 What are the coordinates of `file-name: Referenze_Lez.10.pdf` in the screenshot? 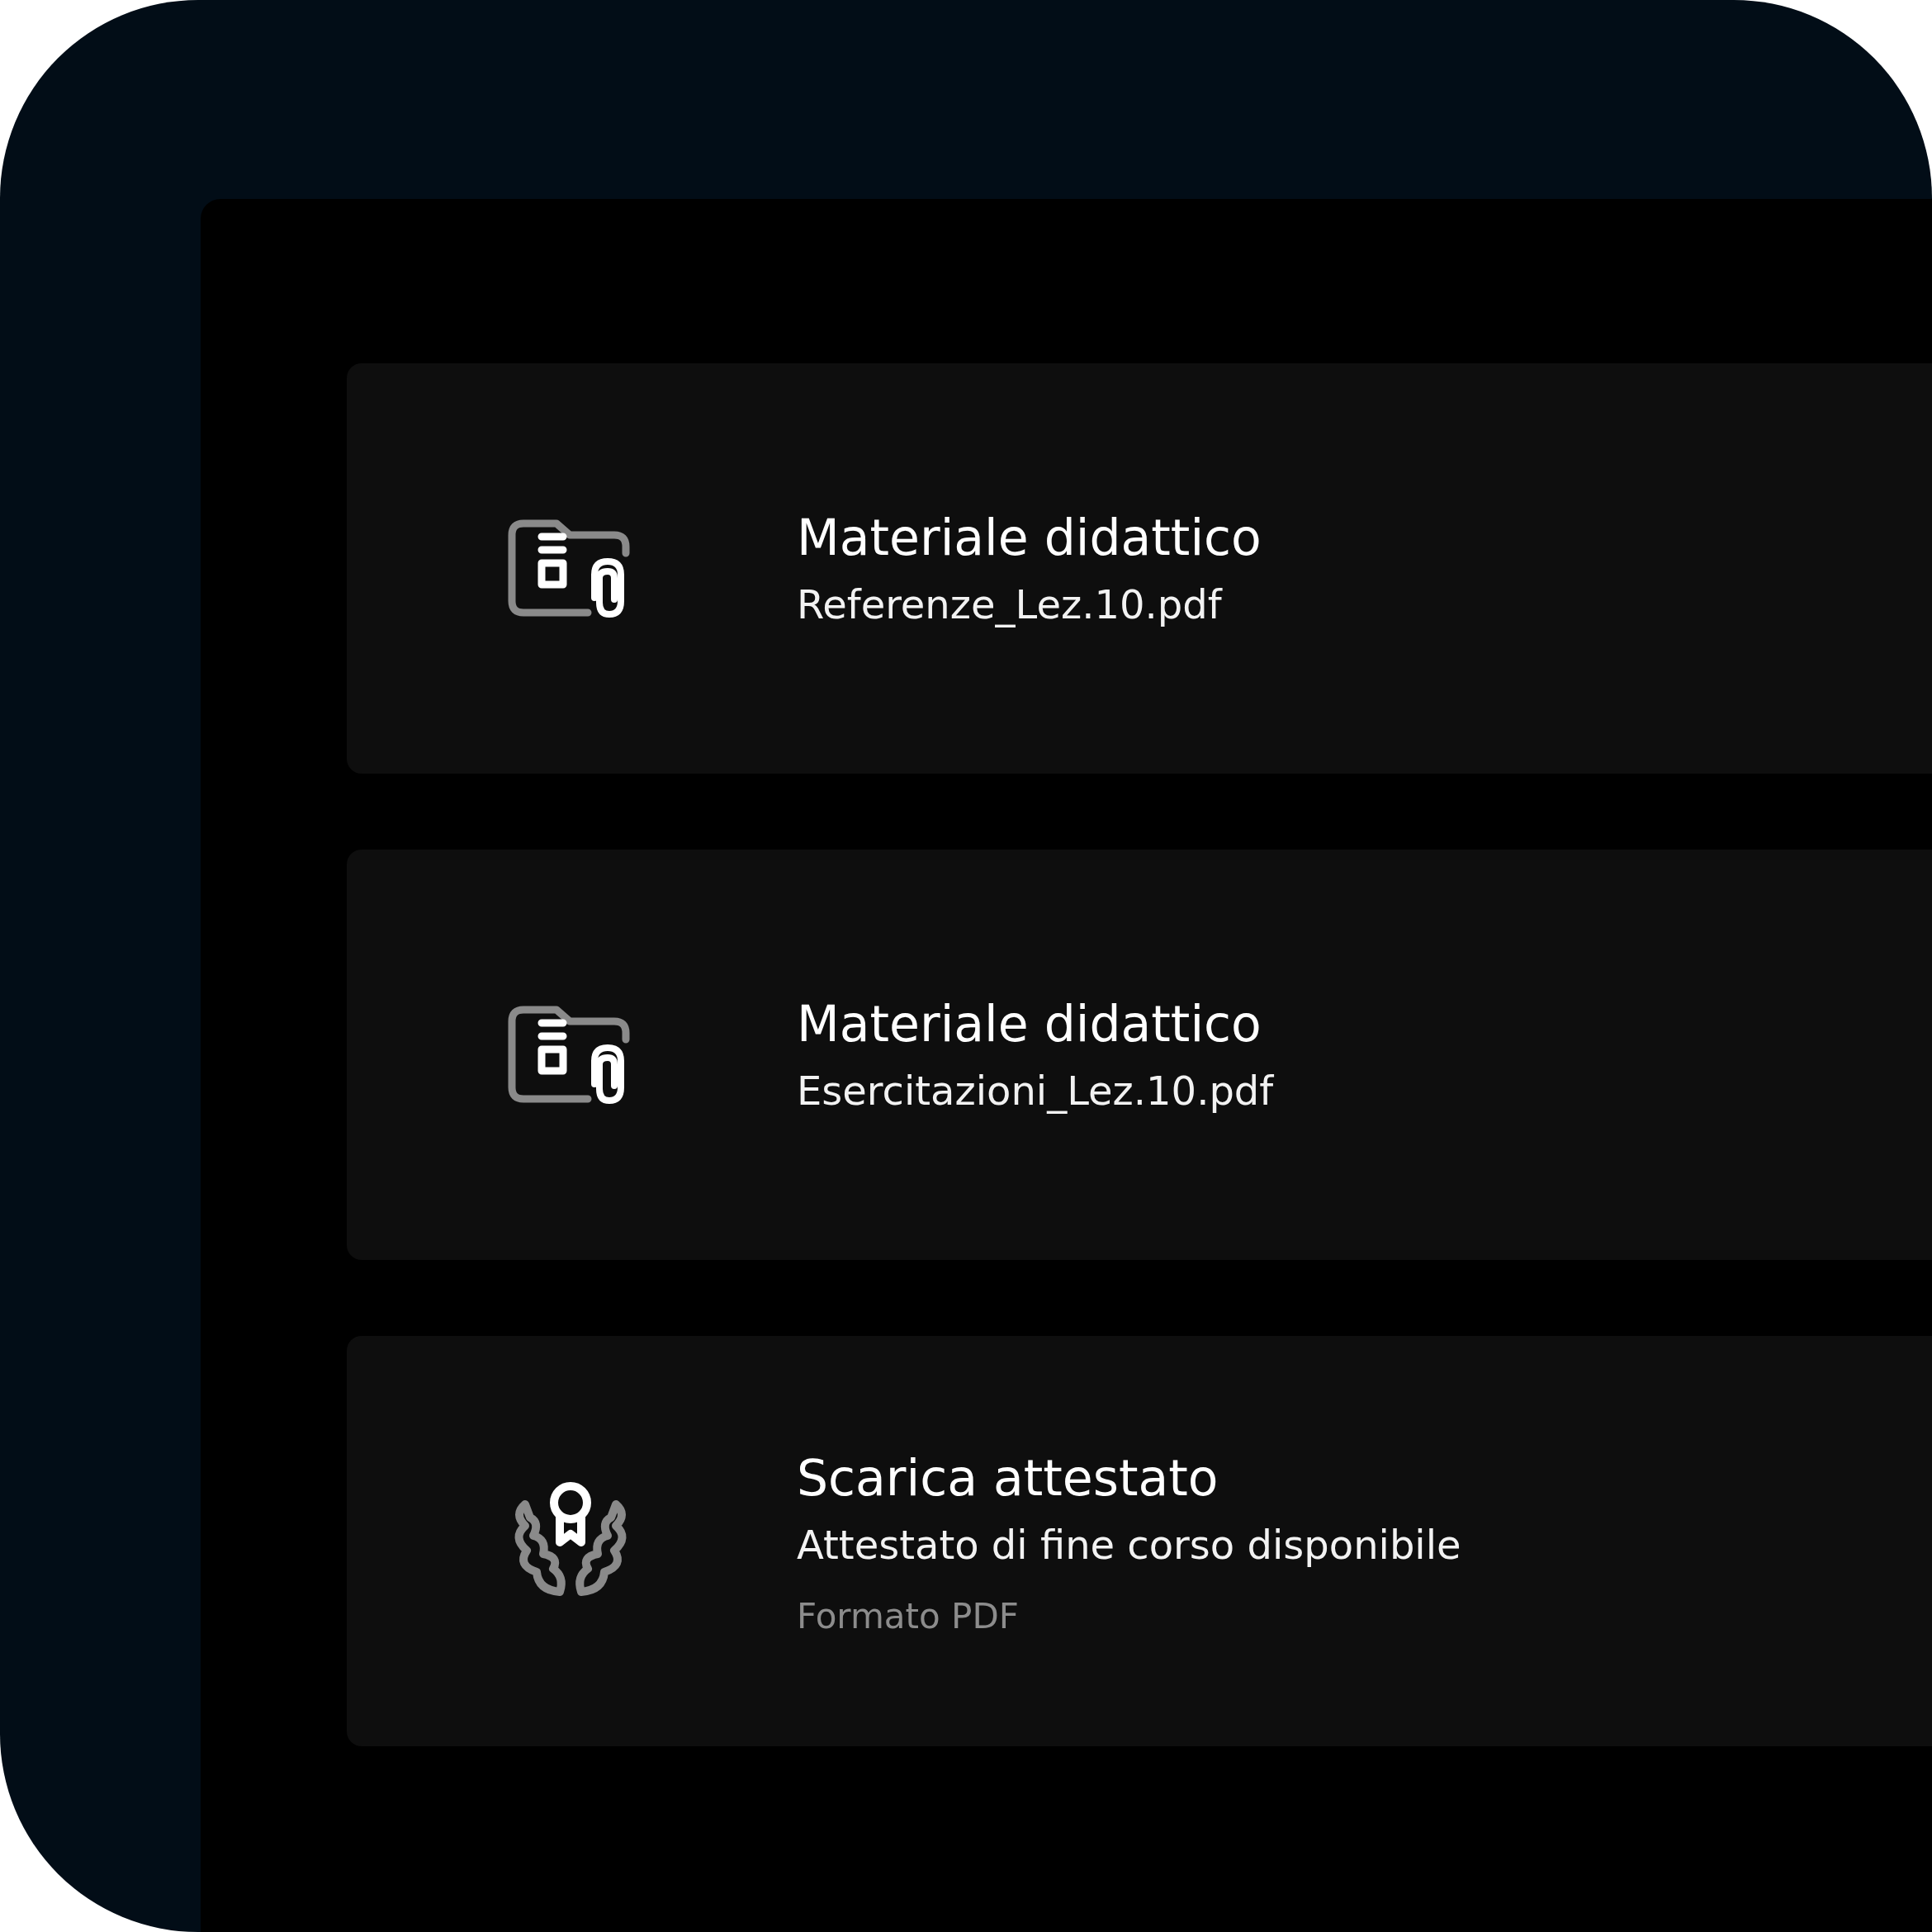 It's located at (1010, 605).